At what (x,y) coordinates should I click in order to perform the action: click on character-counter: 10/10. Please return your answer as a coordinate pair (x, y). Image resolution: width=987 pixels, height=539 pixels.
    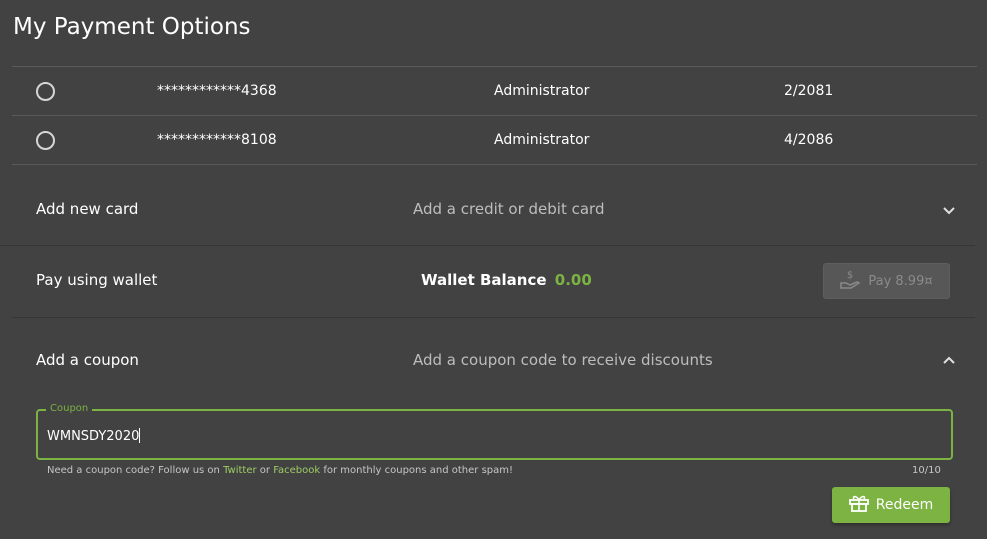
    Looking at the image, I should click on (926, 470).